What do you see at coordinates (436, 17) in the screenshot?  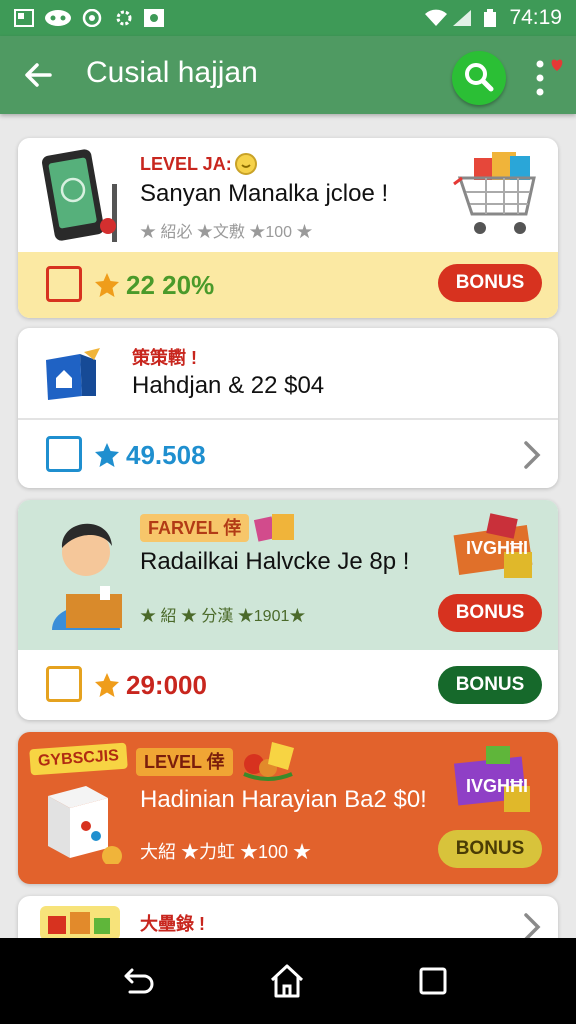 I see `wifi-icon` at bounding box center [436, 17].